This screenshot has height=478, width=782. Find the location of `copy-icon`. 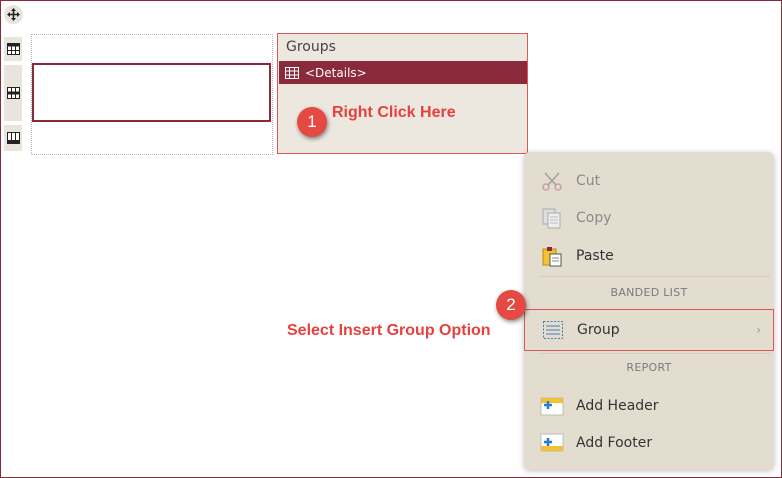

copy-icon is located at coordinates (552, 218).